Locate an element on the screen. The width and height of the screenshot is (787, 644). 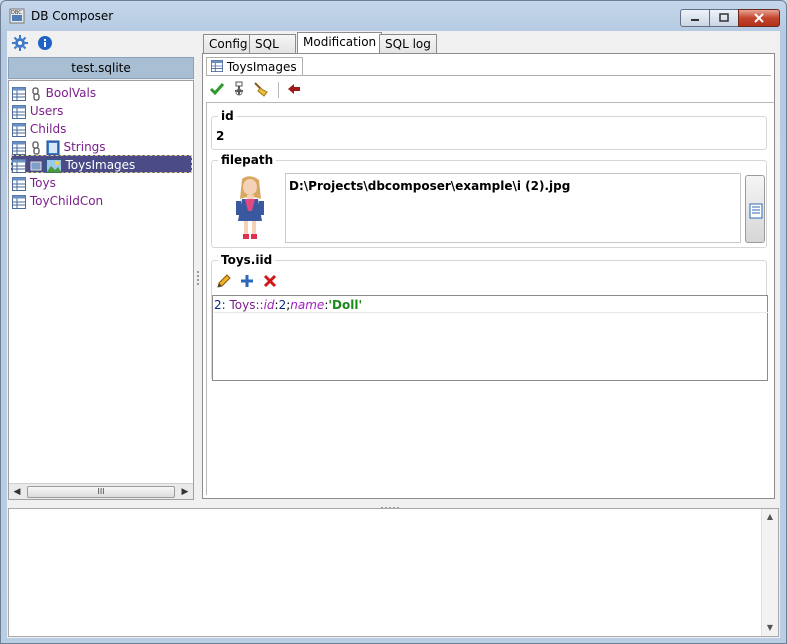
splitter-grip-icon is located at coordinates (198, 278).